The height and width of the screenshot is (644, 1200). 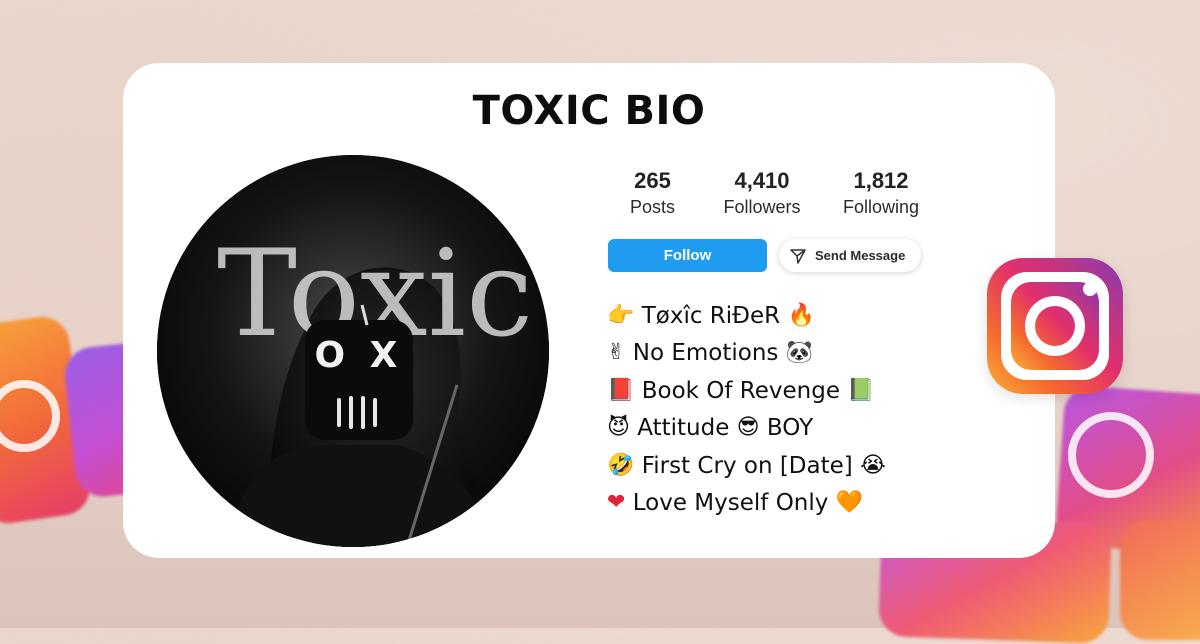 I want to click on bio-line: 😈 Attitude 😎 BOY, so click(x=817, y=429).